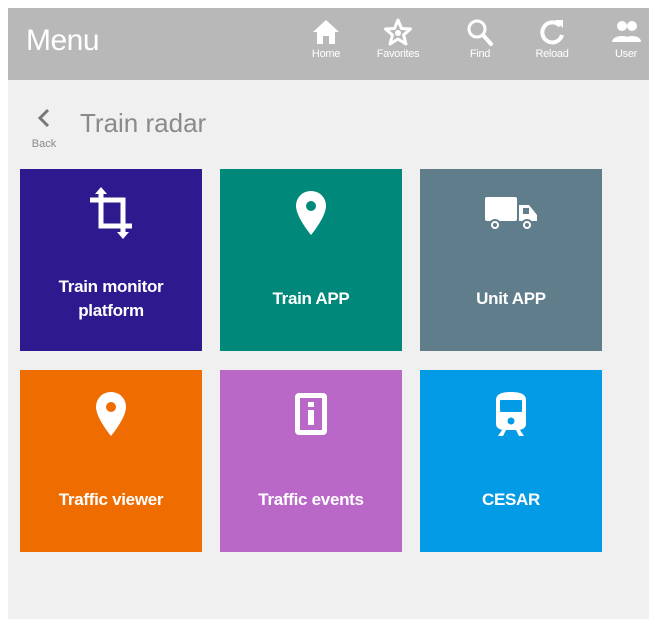 The image size is (649, 619). I want to click on tile-label: Train monitor platform, so click(111, 298).